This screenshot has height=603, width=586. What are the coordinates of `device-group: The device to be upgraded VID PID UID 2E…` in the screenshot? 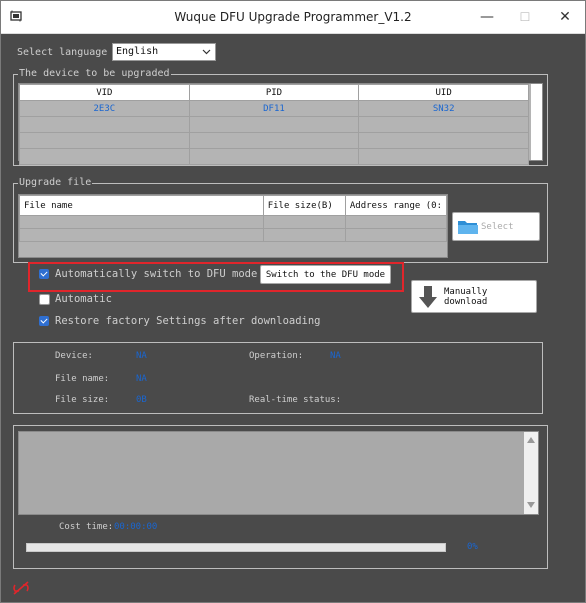 It's located at (280, 117).